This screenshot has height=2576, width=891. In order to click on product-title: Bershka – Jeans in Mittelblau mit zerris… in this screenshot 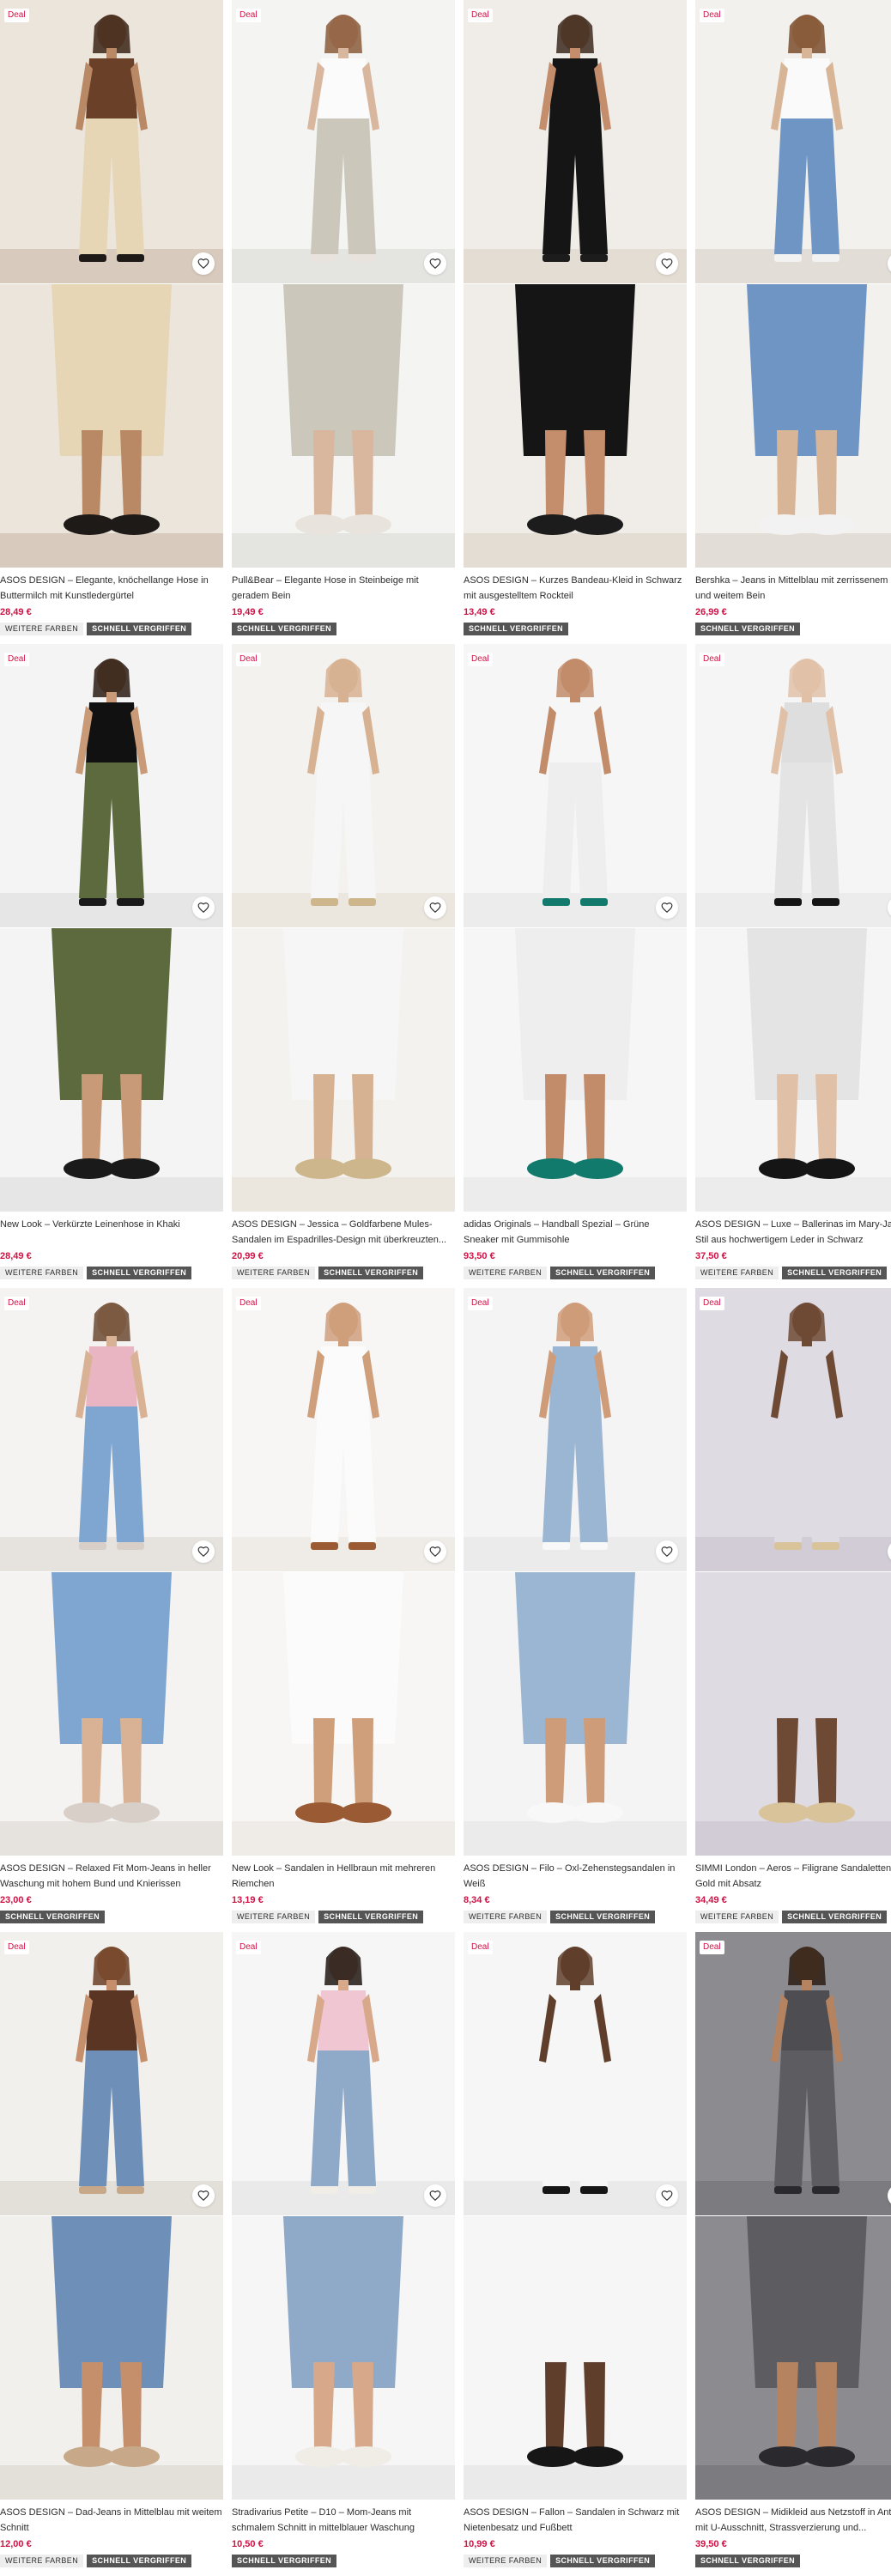, I will do `click(793, 588)`.